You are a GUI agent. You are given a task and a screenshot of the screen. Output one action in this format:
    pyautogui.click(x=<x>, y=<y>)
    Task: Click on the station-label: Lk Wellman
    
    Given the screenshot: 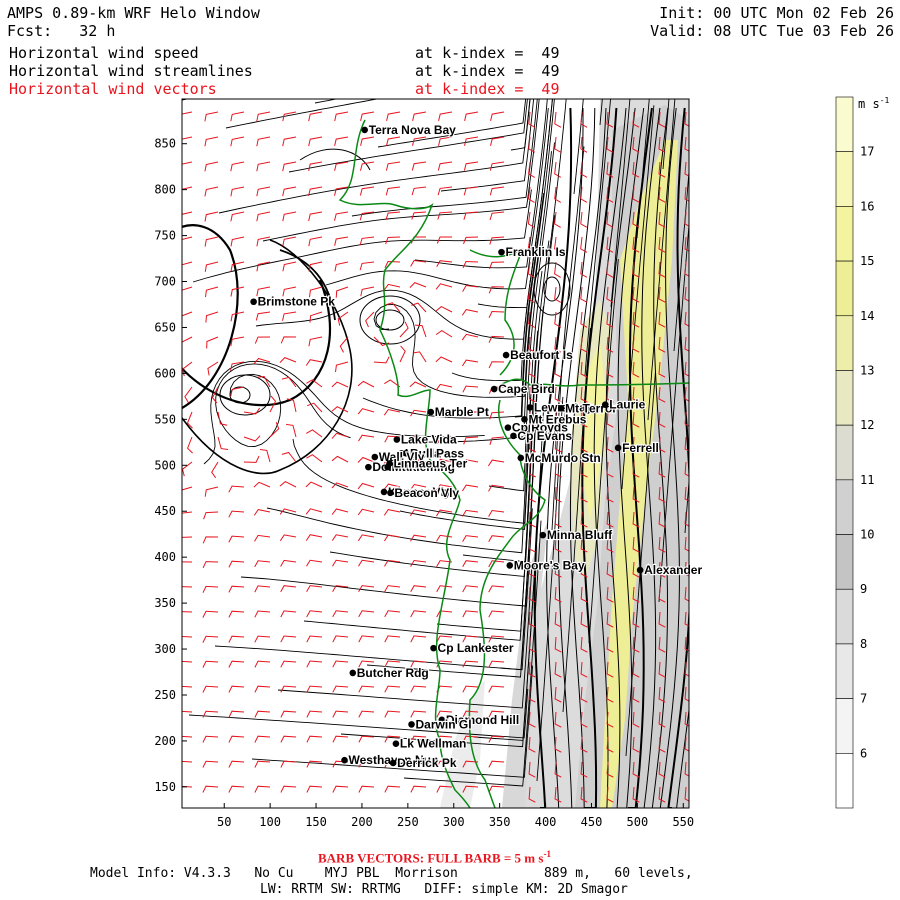 What is the action you would take?
    pyautogui.click(x=433, y=744)
    